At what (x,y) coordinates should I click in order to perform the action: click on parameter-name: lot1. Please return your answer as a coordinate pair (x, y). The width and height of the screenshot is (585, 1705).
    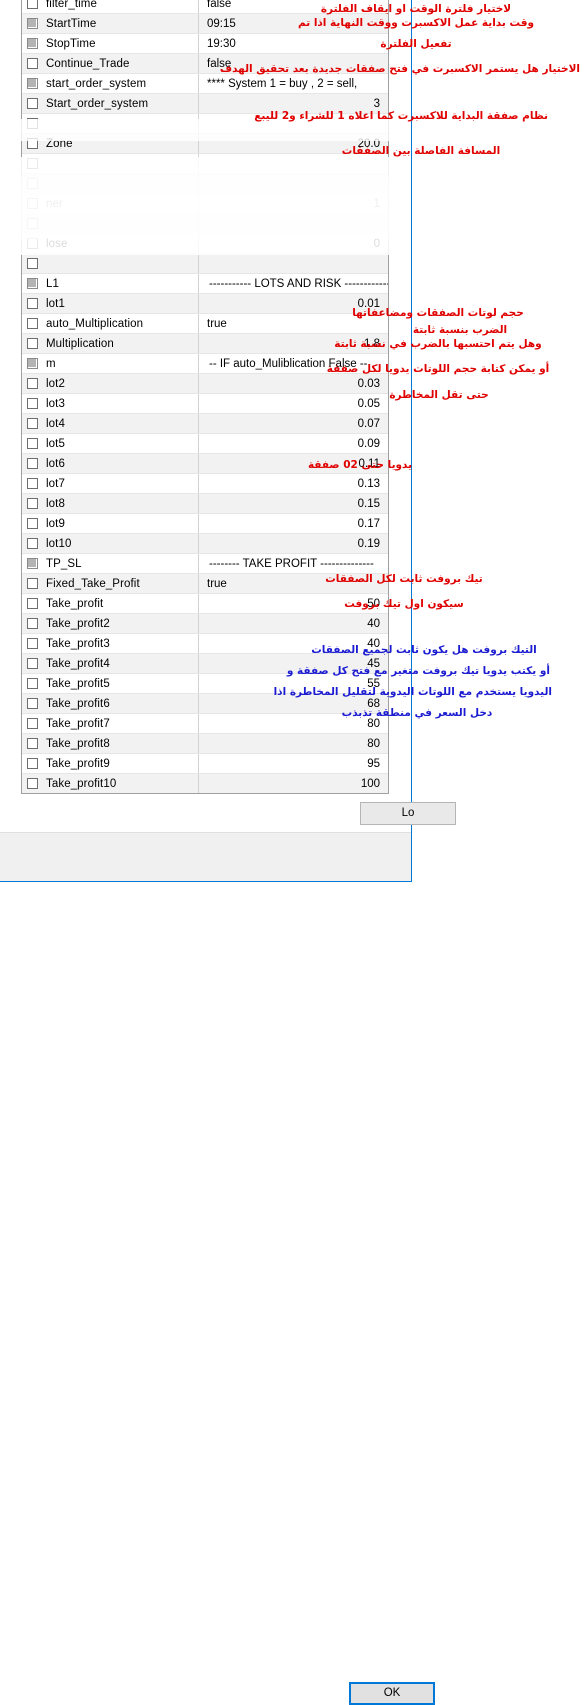
    Looking at the image, I should click on (55, 304).